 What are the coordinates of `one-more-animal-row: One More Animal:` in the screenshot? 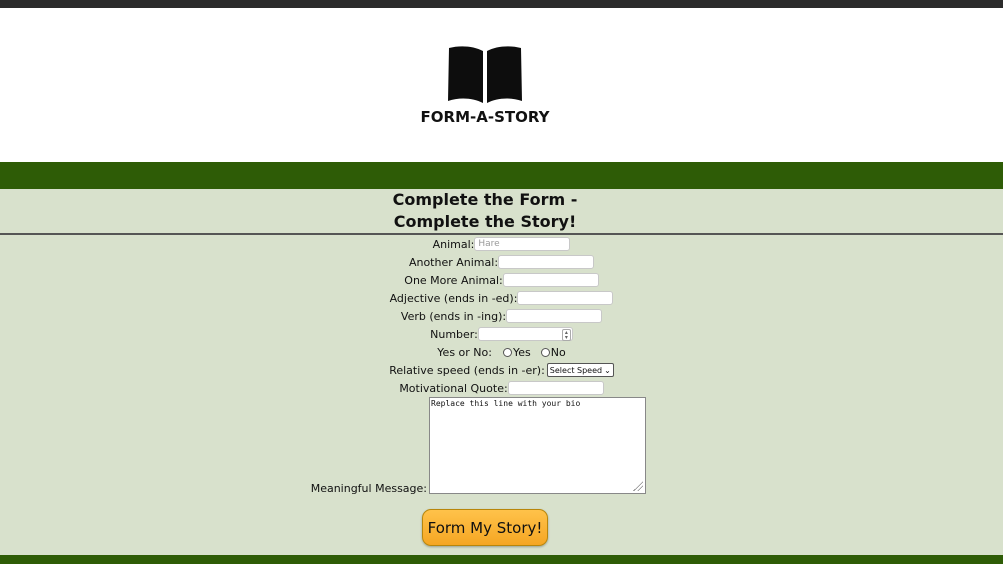 It's located at (501, 280).